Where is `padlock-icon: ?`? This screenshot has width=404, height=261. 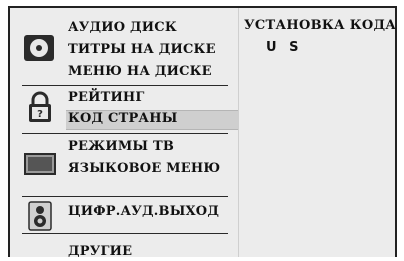
padlock-icon: ? is located at coordinates (40, 107).